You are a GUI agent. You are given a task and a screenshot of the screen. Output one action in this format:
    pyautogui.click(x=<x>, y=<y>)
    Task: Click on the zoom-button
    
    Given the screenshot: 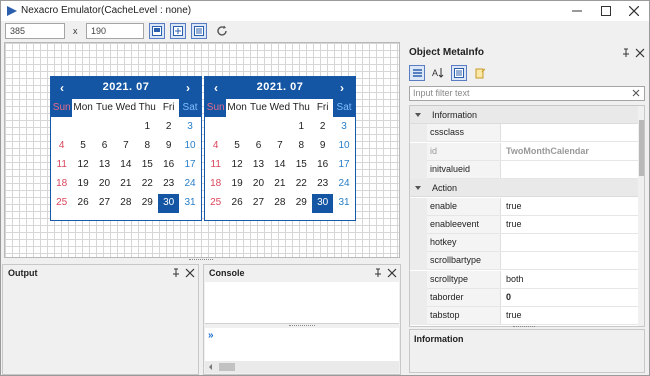 What is the action you would take?
    pyautogui.click(x=178, y=31)
    